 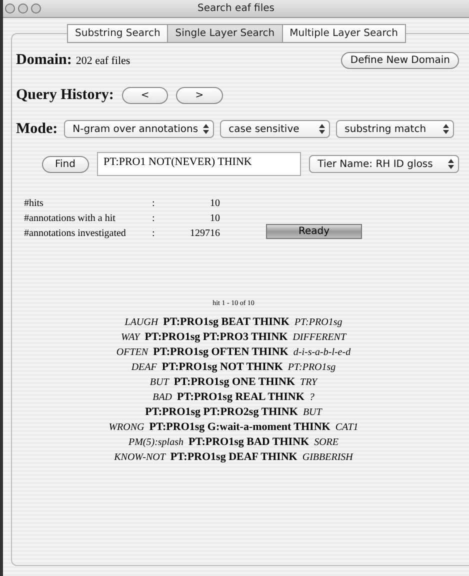 What do you see at coordinates (226, 322) in the screenshot?
I see `hit-match: PT:PRO1sg BEAT THINK` at bounding box center [226, 322].